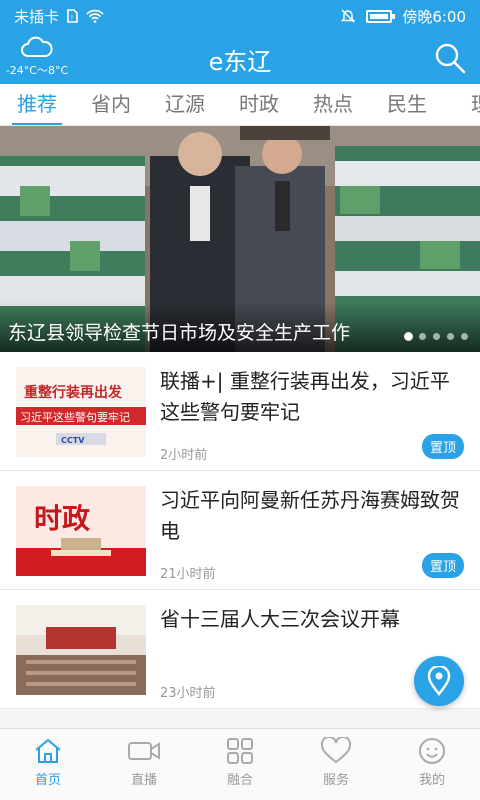 This screenshot has height=800, width=480. I want to click on carrier-text: 未插卡, so click(37, 16).